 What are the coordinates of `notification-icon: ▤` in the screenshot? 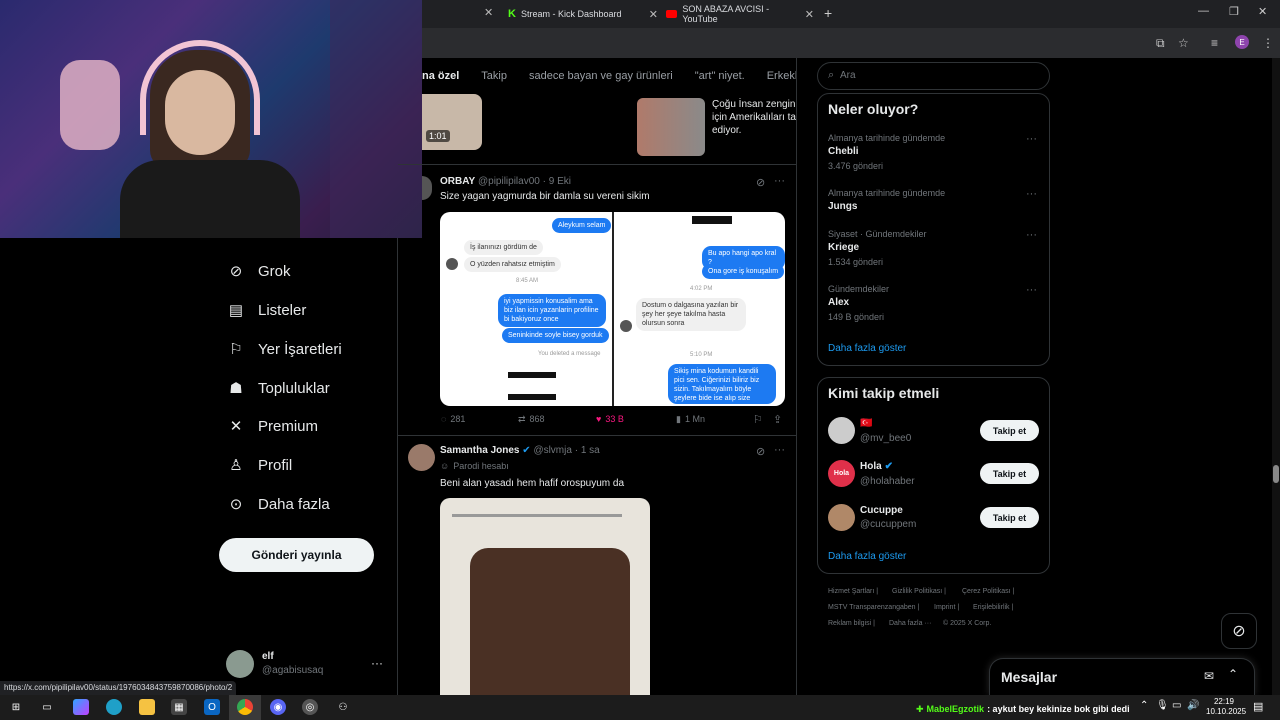 It's located at (1258, 706).